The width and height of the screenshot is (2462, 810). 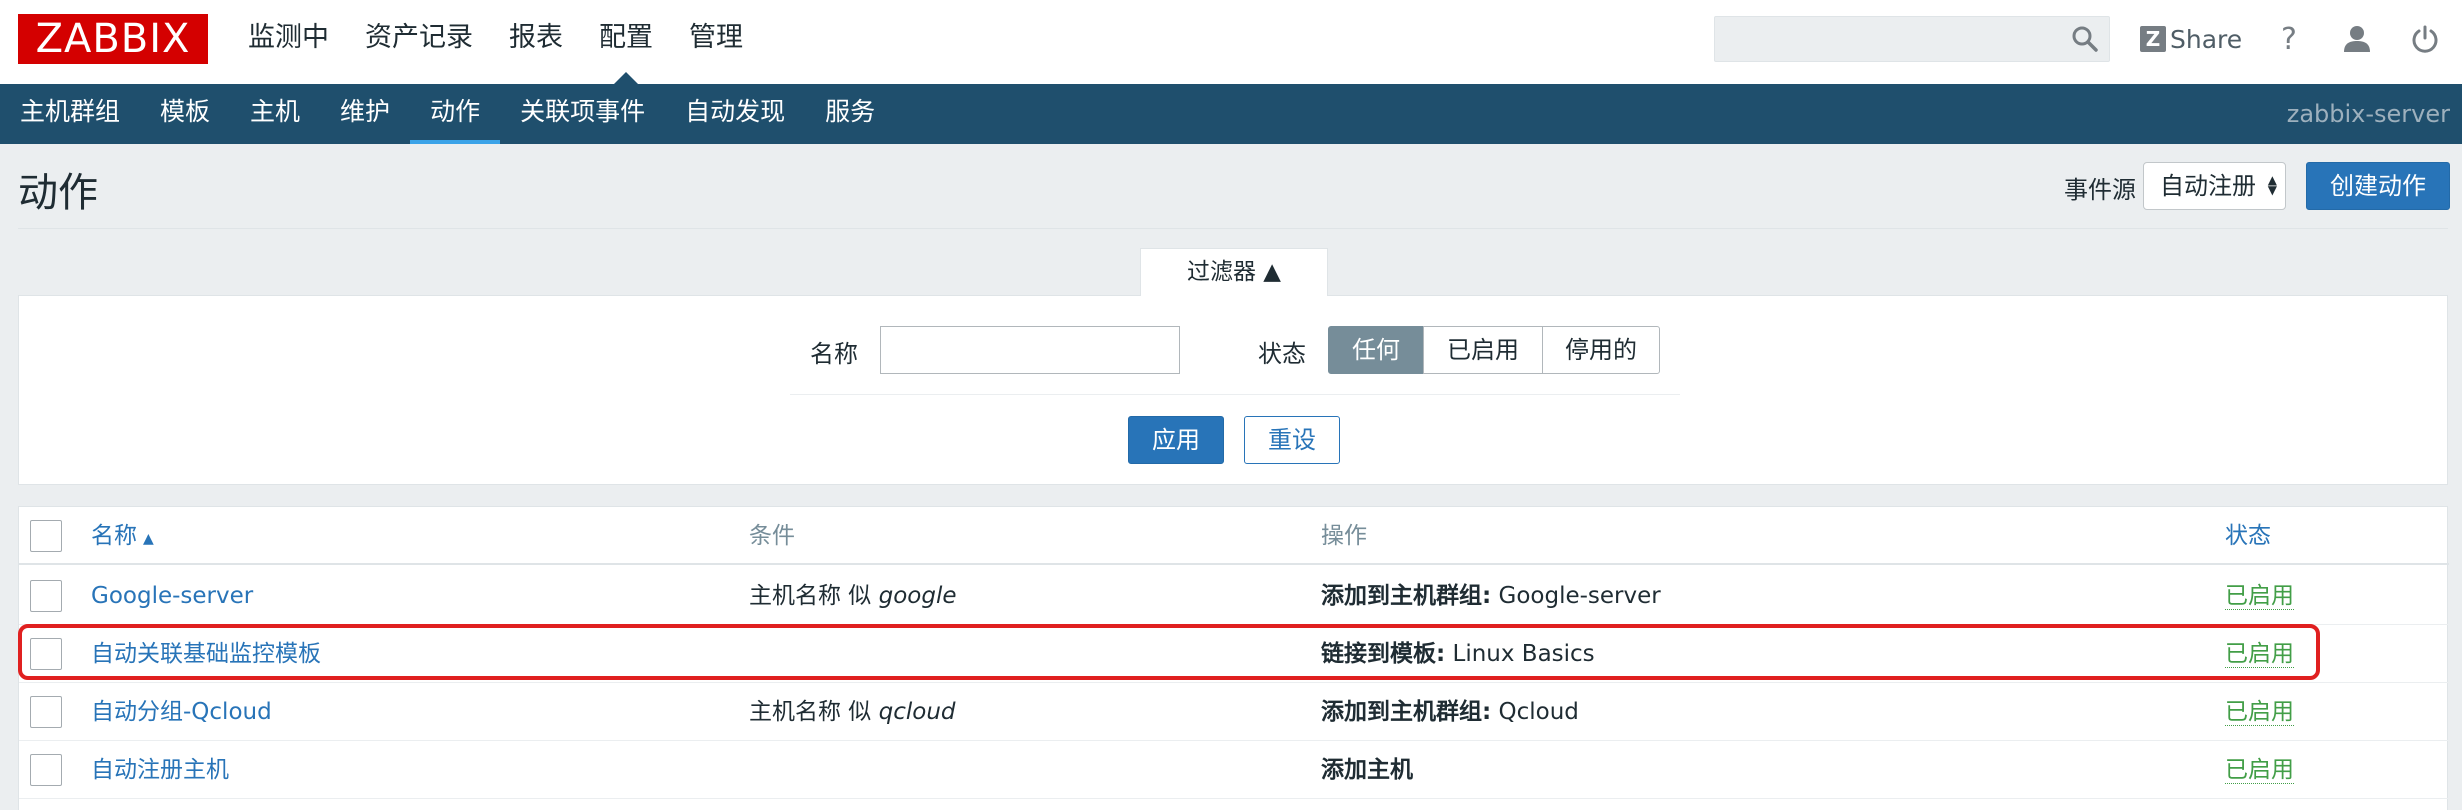 What do you see at coordinates (1383, 654) in the screenshot?
I see `operation-type: 链接到模板:` at bounding box center [1383, 654].